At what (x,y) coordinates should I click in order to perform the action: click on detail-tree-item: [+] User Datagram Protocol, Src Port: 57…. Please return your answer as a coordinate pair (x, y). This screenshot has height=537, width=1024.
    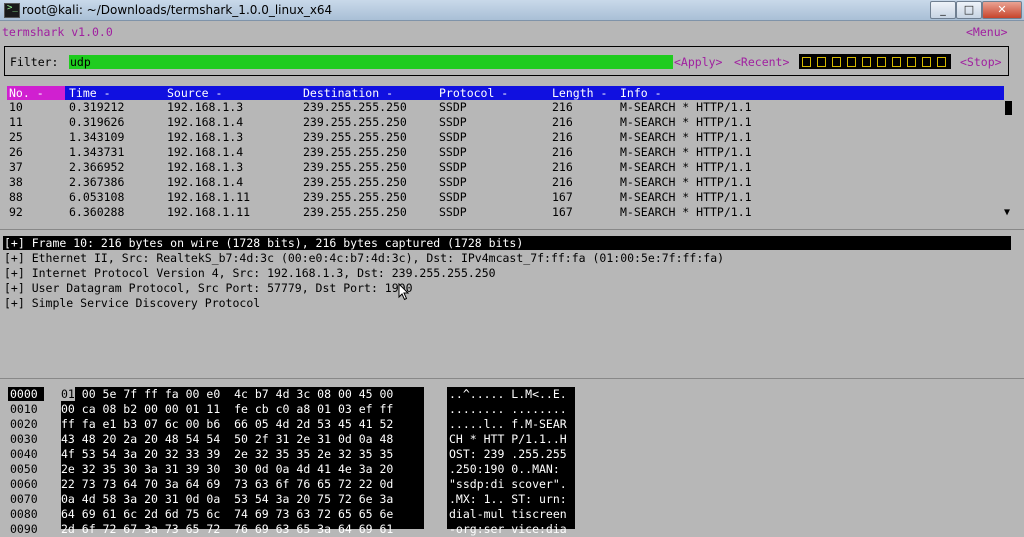
    Looking at the image, I should click on (208, 288).